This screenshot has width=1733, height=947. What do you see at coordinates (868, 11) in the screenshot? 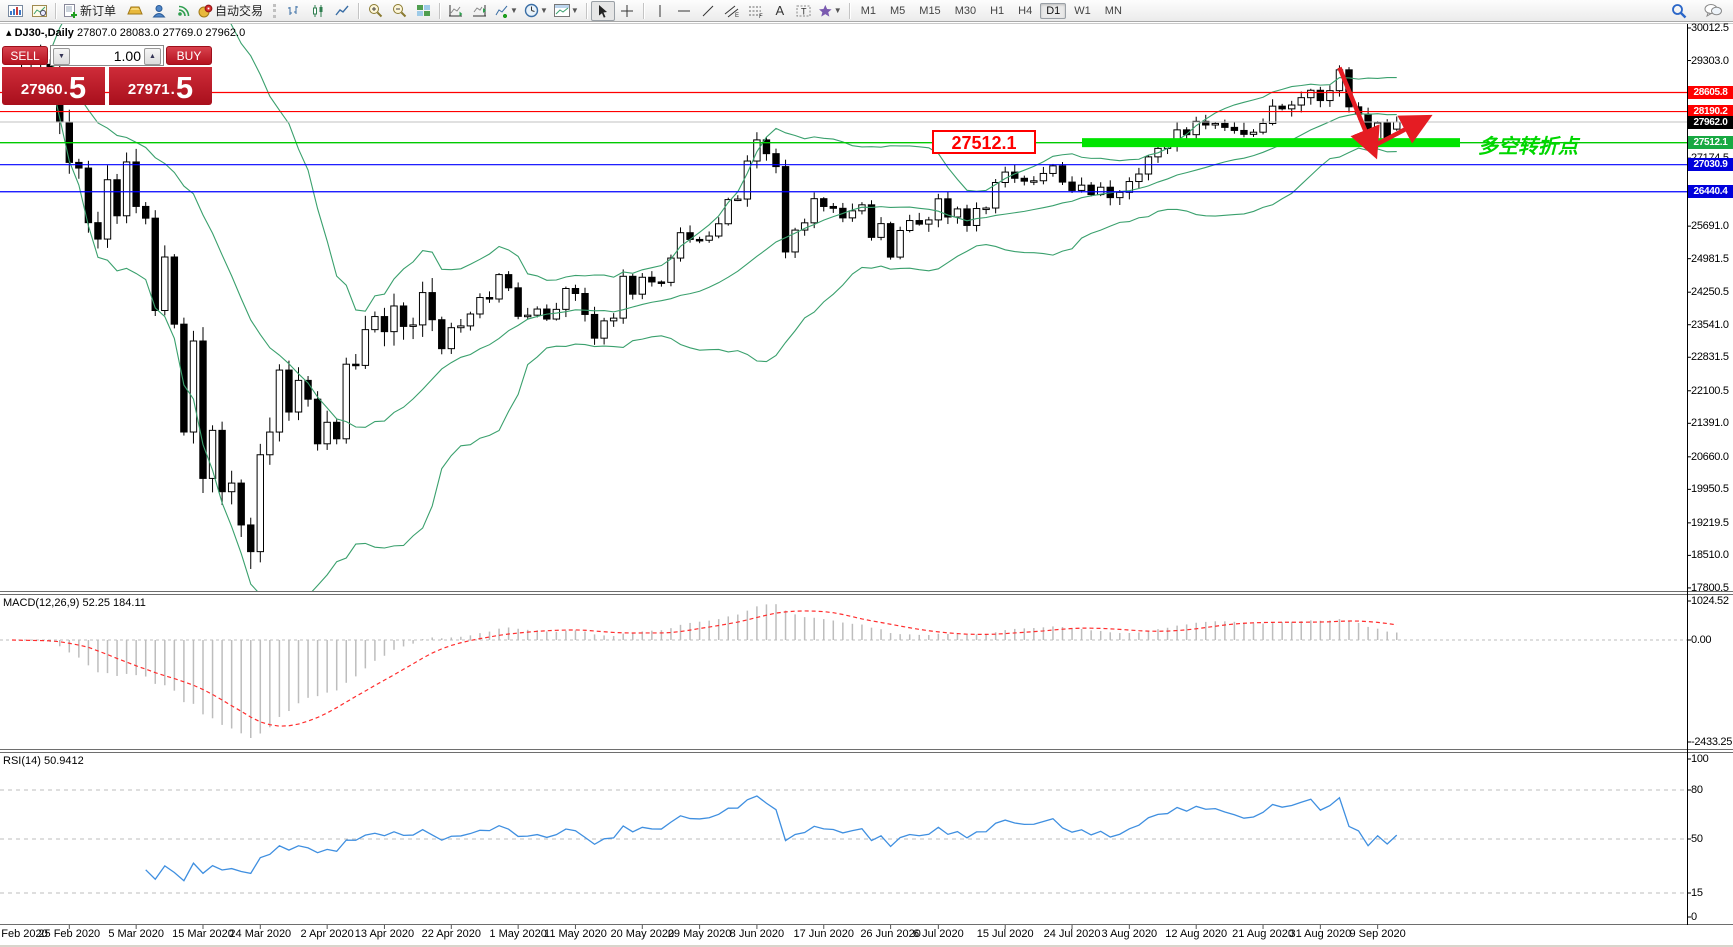
I see `timeframe-m1-button: M1` at bounding box center [868, 11].